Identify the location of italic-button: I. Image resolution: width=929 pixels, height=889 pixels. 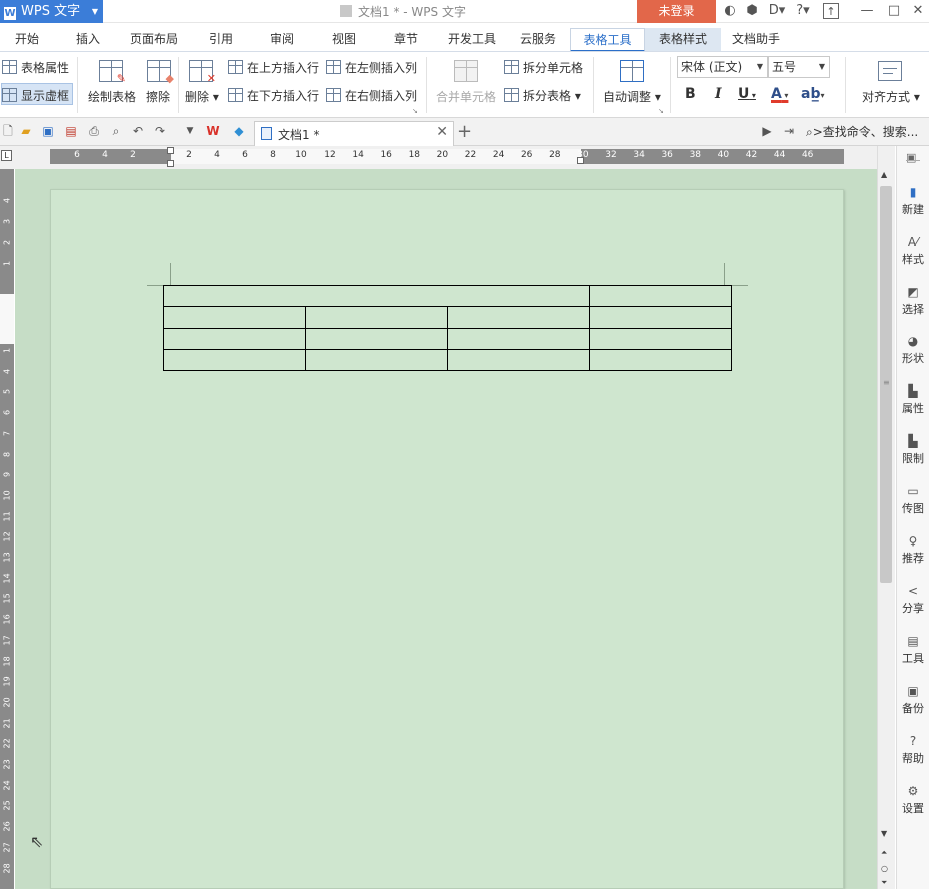
(718, 94).